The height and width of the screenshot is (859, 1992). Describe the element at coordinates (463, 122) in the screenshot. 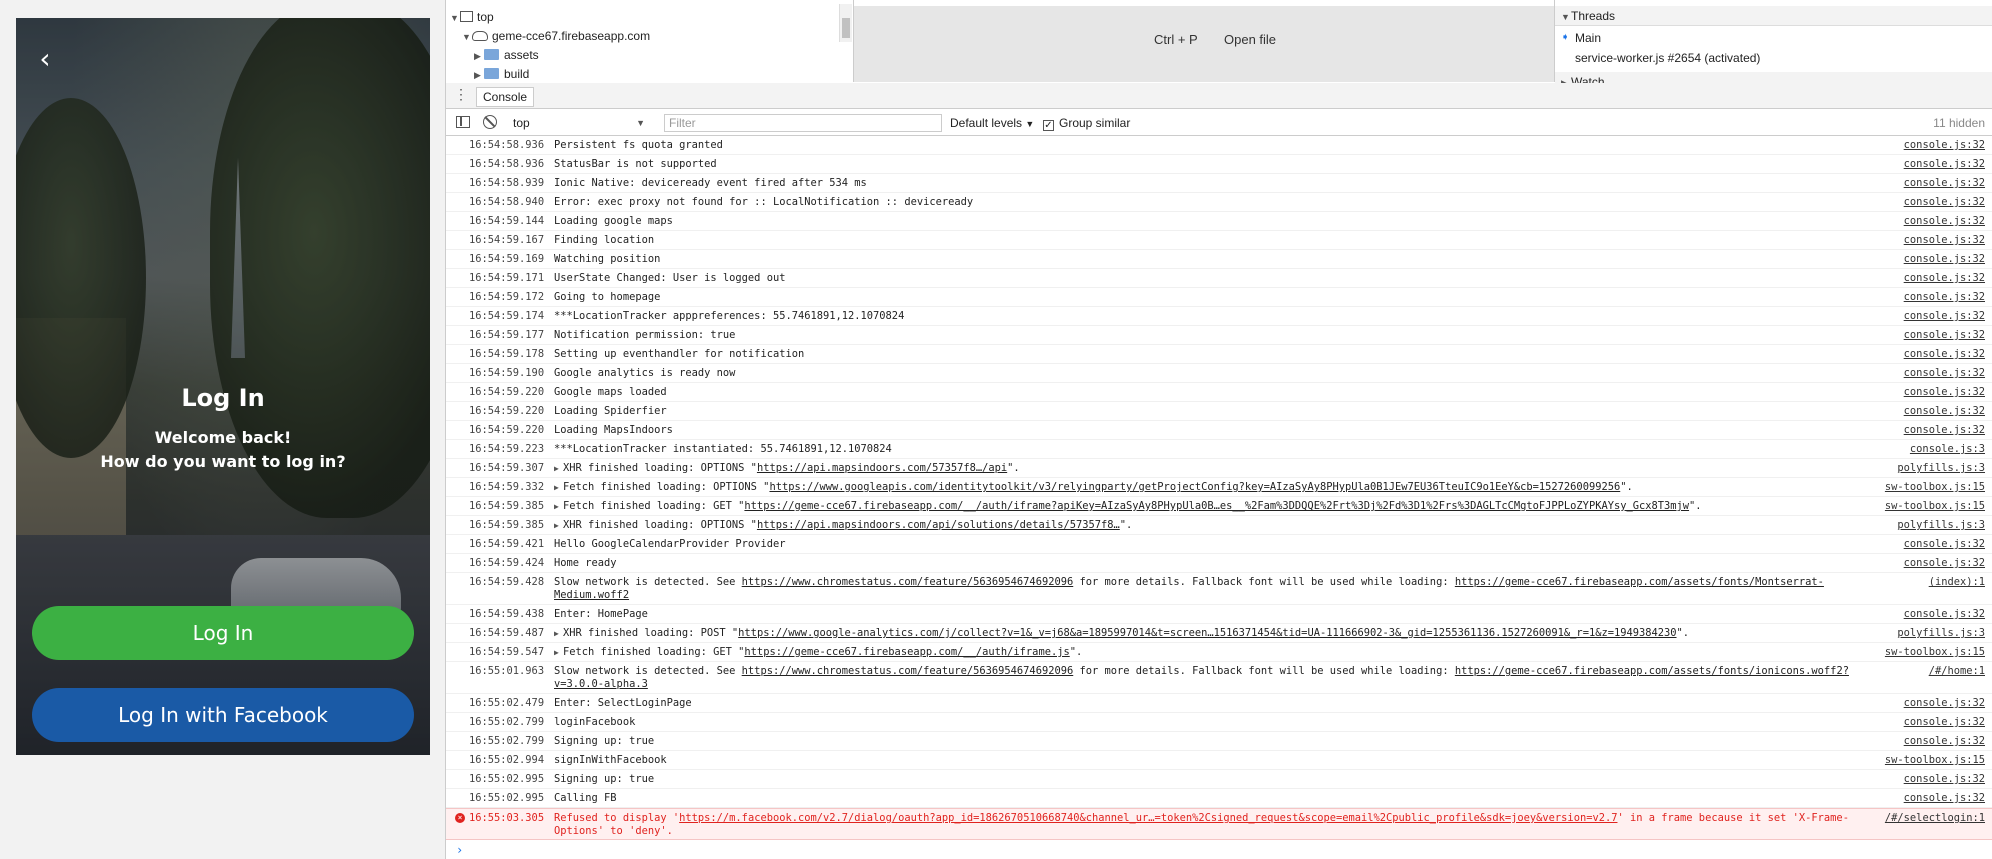

I see `sidebar-toggle-icon` at that location.